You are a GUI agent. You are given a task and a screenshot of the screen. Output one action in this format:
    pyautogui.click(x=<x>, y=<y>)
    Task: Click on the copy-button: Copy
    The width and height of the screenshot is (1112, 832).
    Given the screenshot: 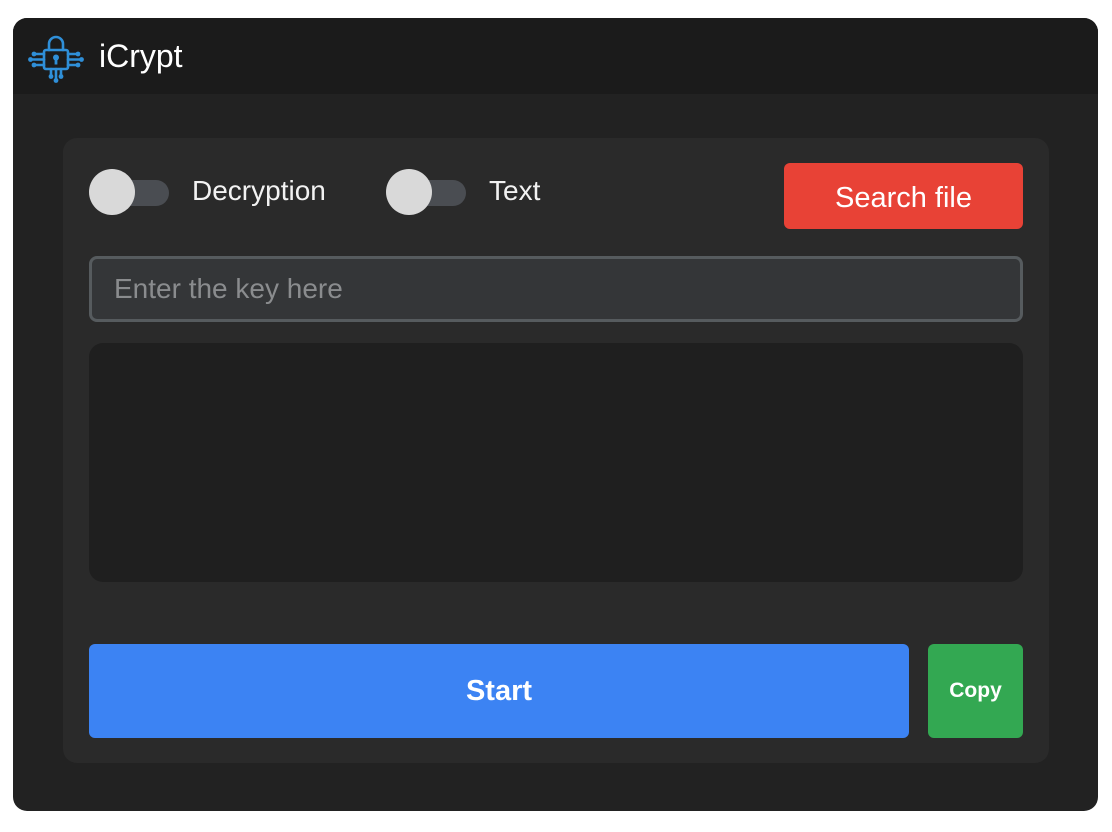 What is the action you would take?
    pyautogui.click(x=975, y=691)
    